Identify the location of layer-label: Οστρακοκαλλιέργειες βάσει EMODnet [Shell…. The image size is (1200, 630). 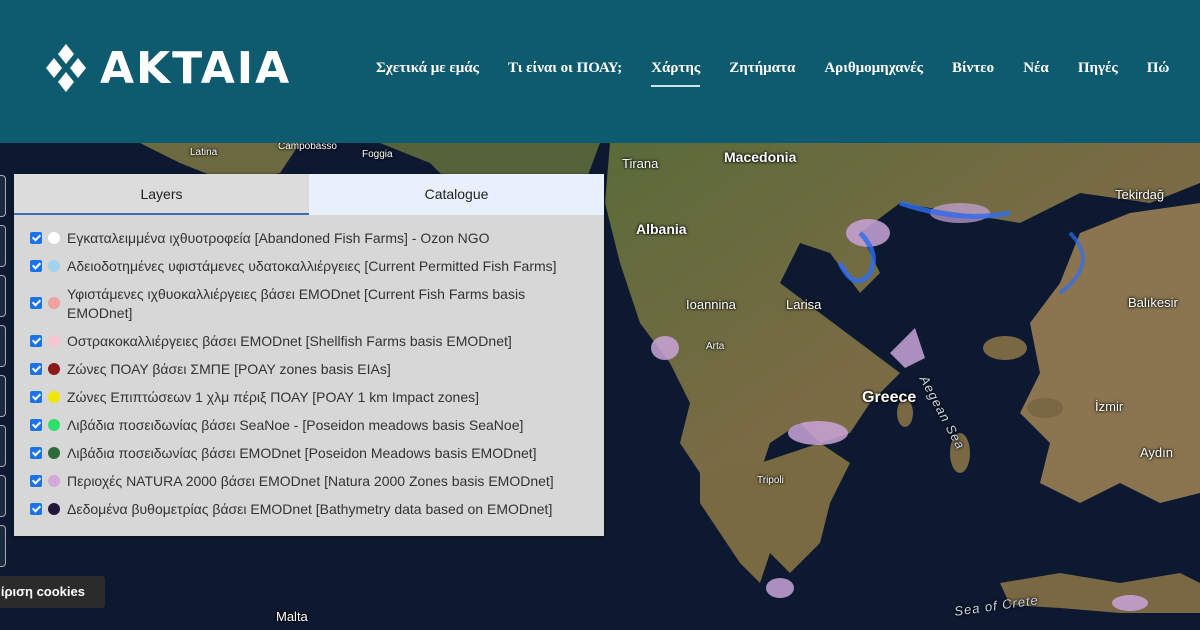
(289, 341).